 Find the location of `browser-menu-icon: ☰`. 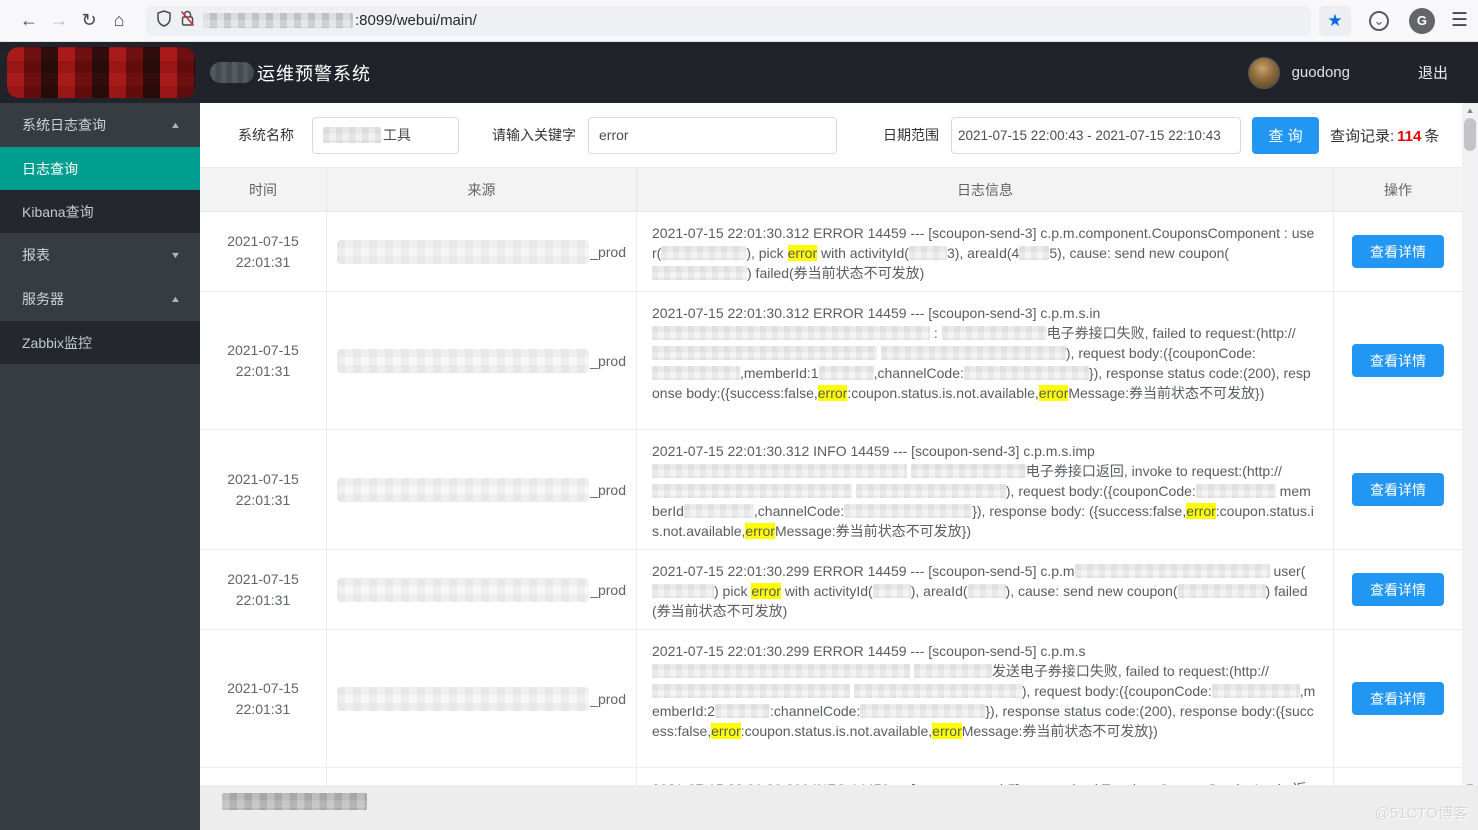

browser-menu-icon: ☰ is located at coordinates (1459, 20).